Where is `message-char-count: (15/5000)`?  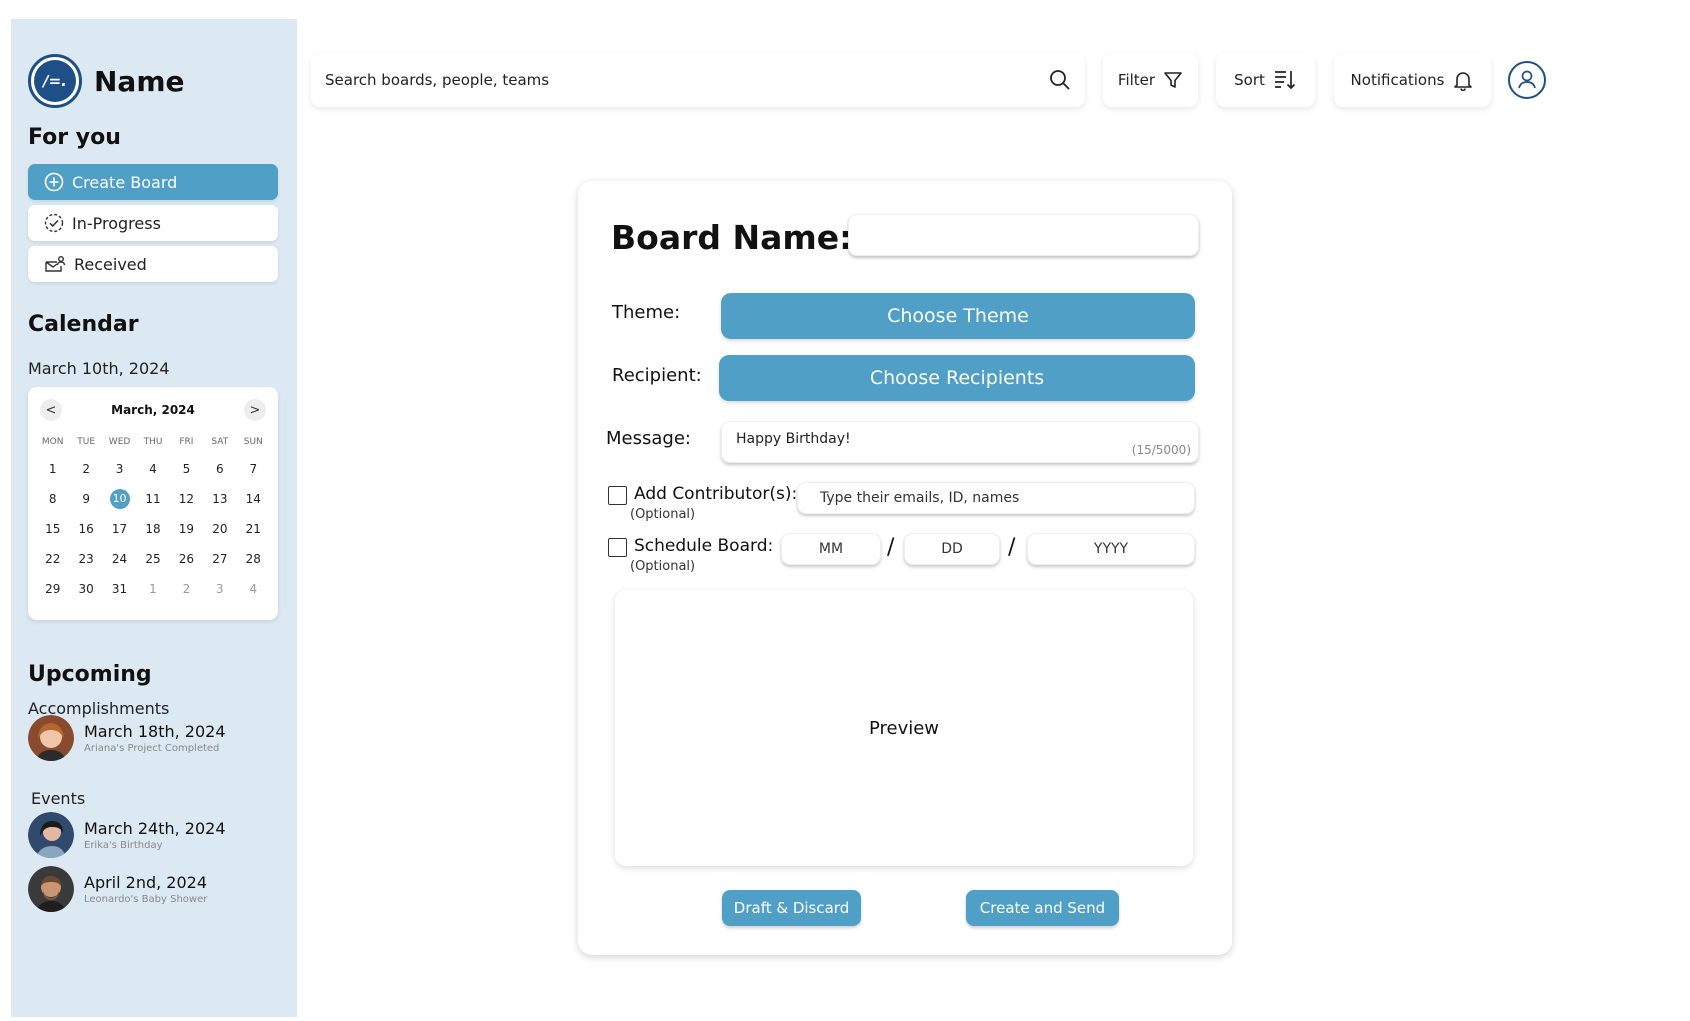 message-char-count: (15/5000) is located at coordinates (1161, 450).